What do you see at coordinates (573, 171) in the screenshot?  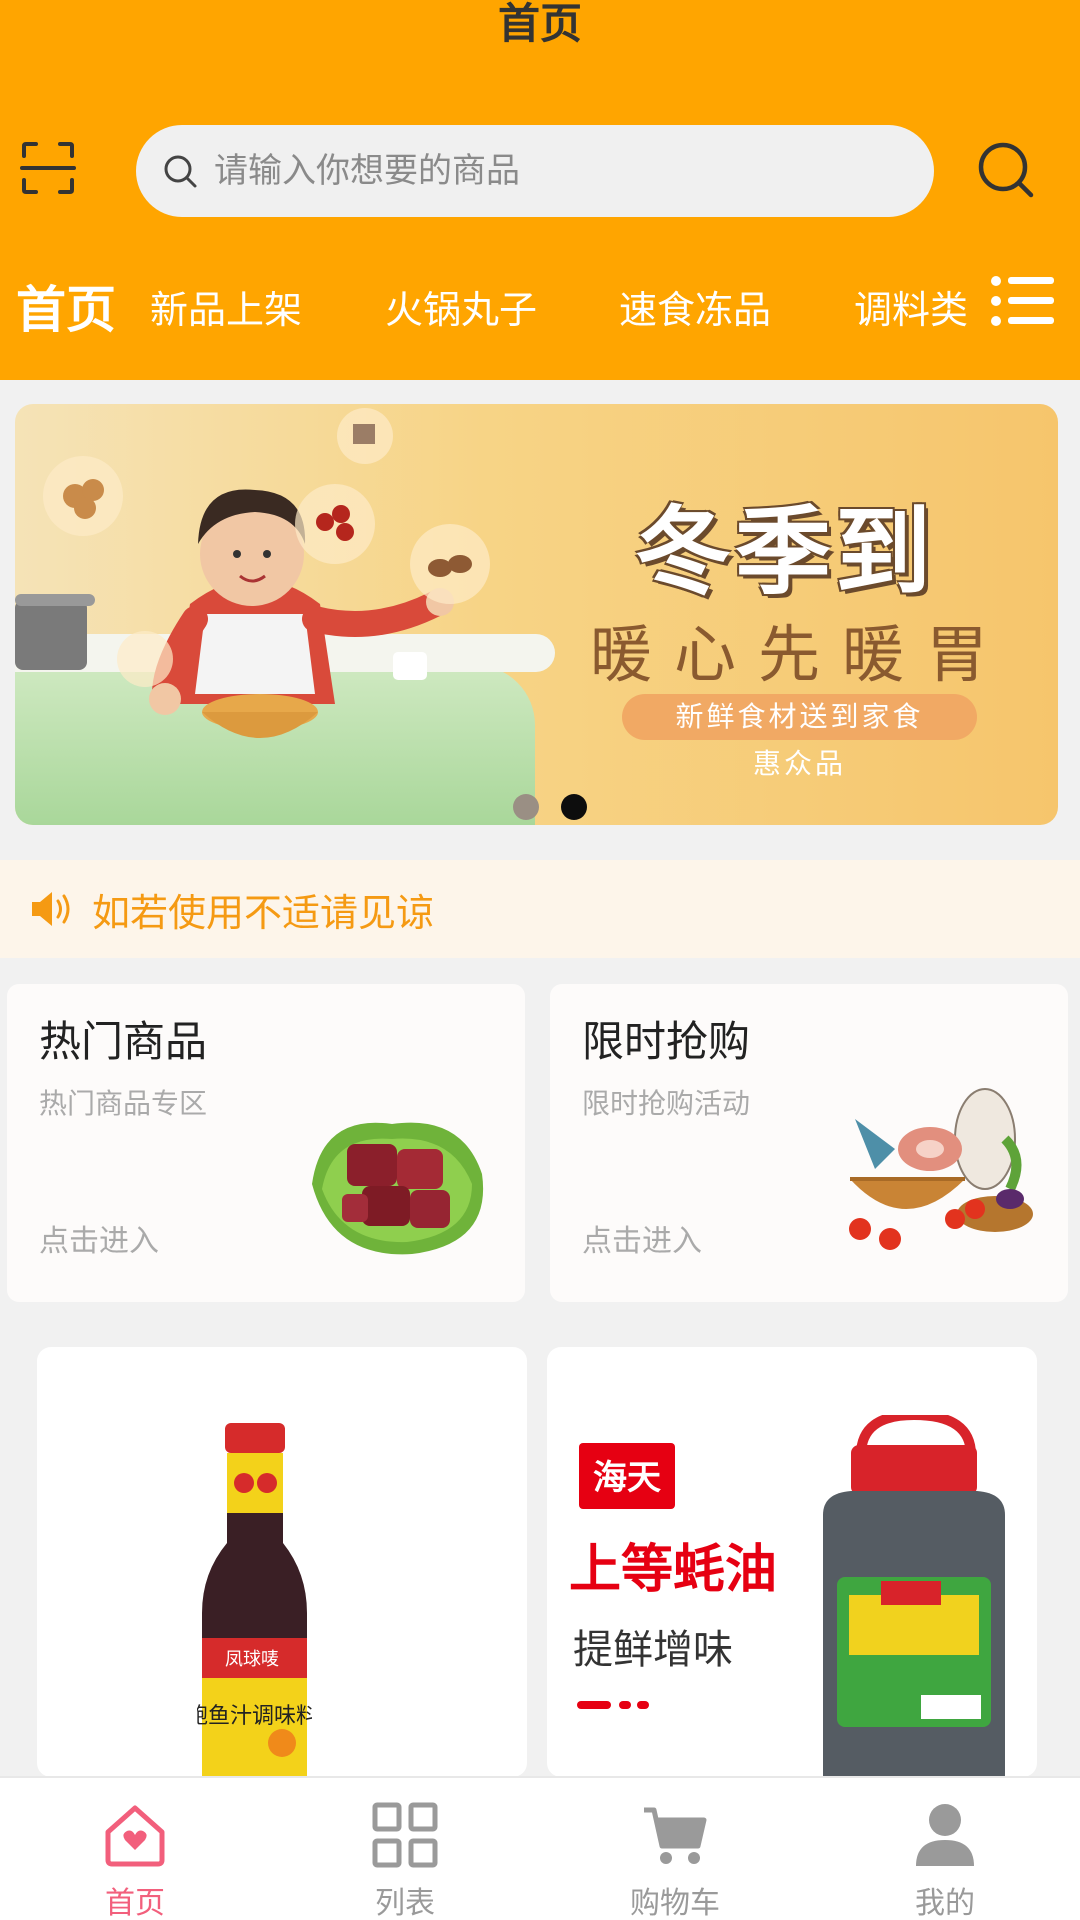 I see `search-input` at bounding box center [573, 171].